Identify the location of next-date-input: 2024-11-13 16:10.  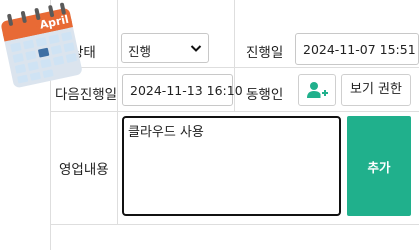
(182, 90).